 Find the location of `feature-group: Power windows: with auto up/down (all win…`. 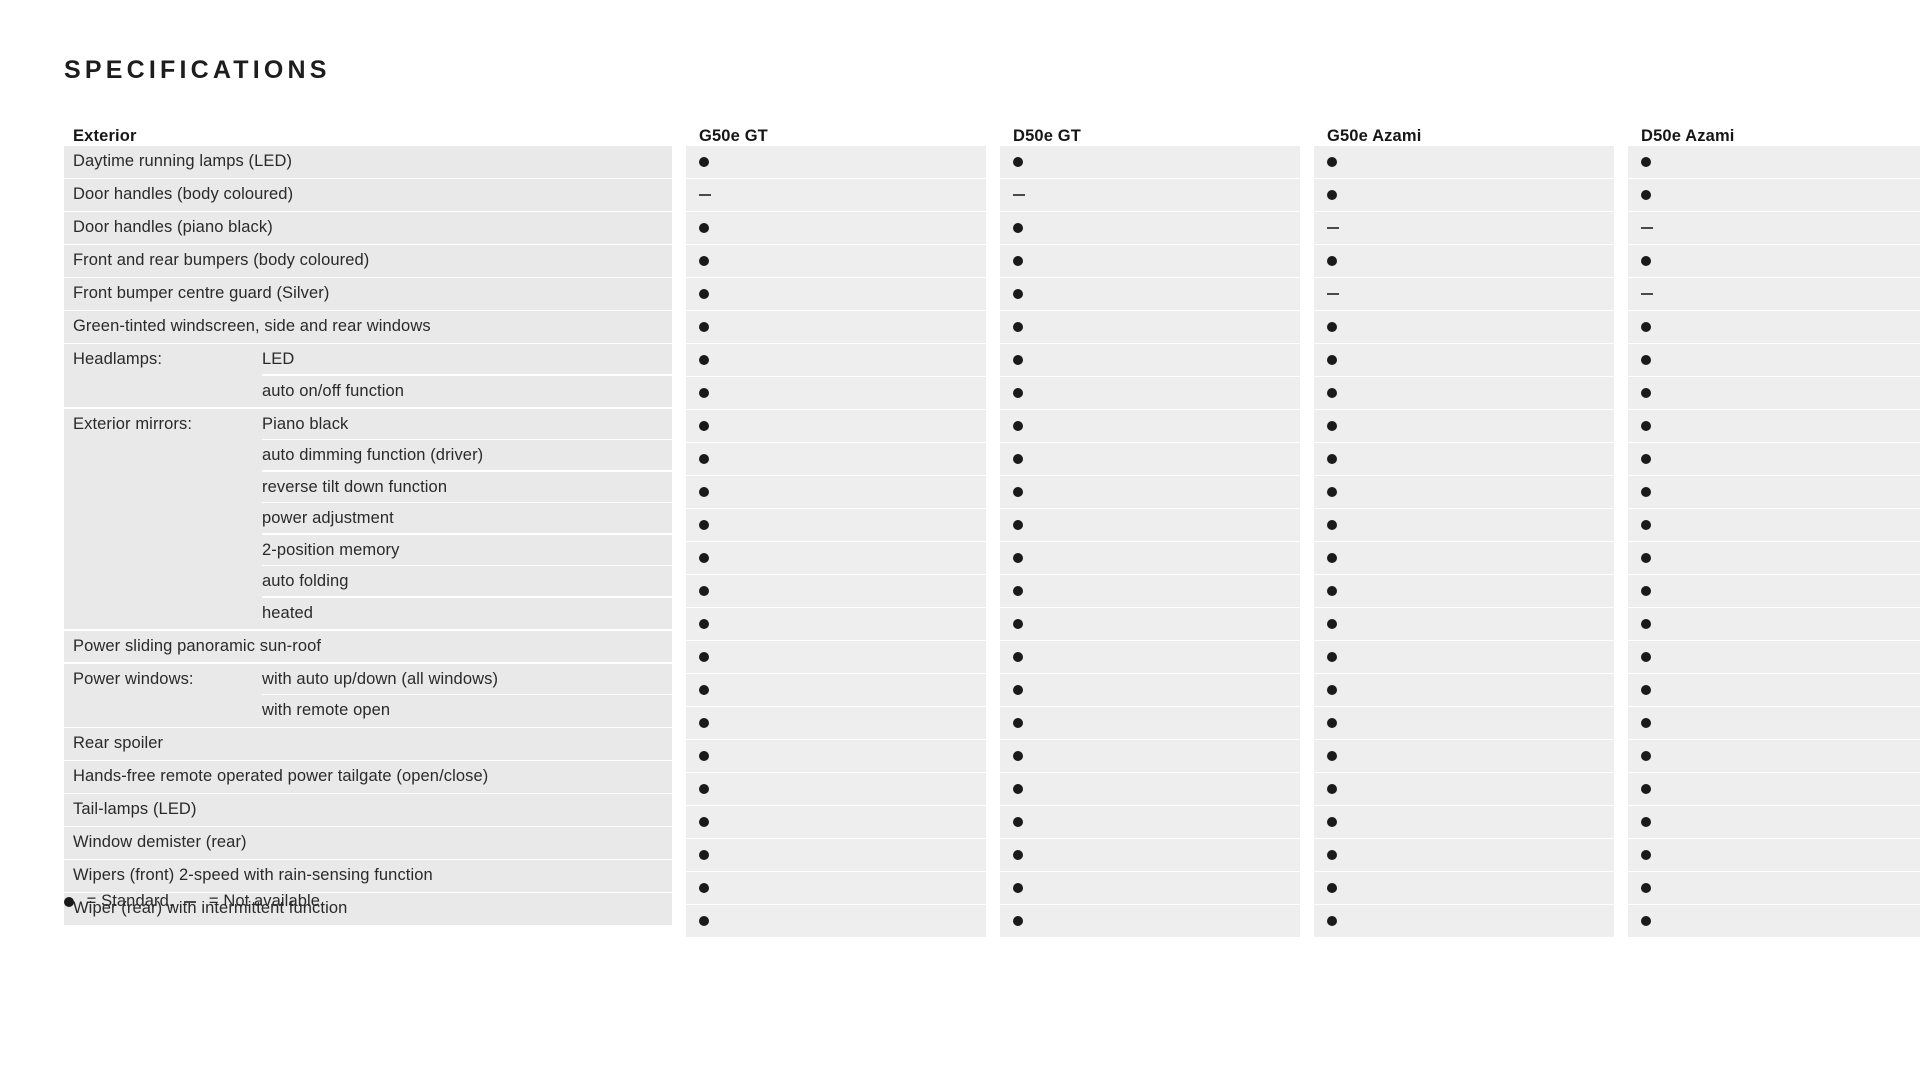

feature-group: Power windows: with auto up/down (all win… is located at coordinates (368, 695).